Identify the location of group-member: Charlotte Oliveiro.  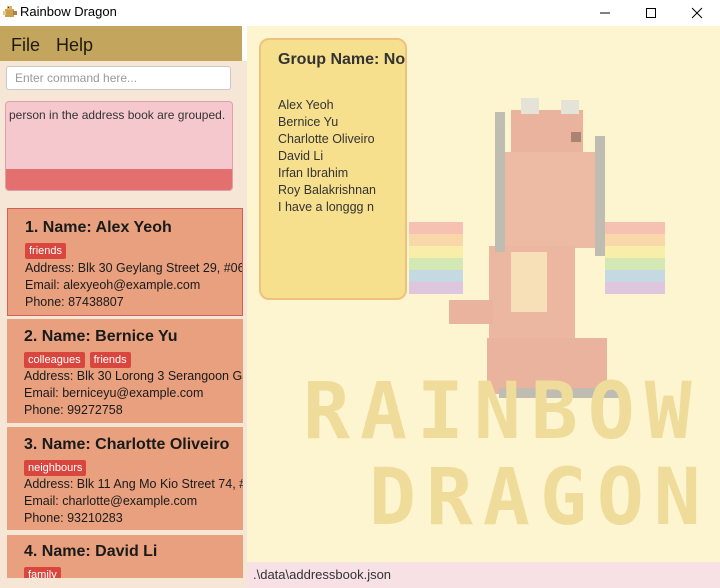
(326, 139).